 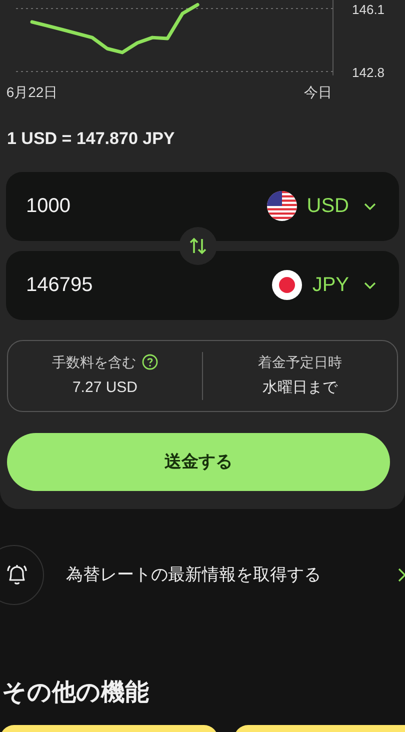 What do you see at coordinates (368, 9) in the screenshot?
I see `axis-label: 146.1` at bounding box center [368, 9].